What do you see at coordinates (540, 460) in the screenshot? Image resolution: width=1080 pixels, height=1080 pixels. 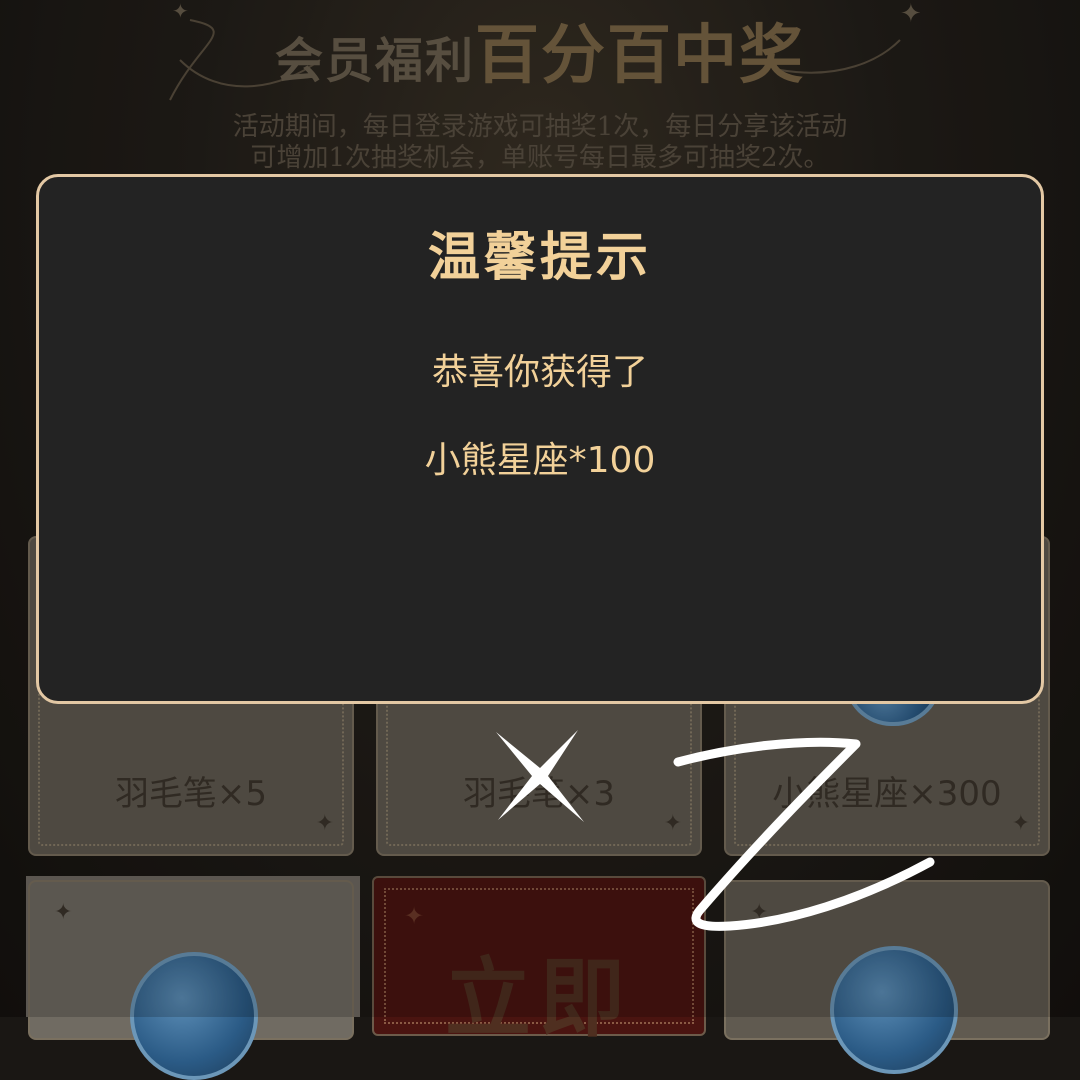 I see `dialog-prize: 小熊星座*100` at bounding box center [540, 460].